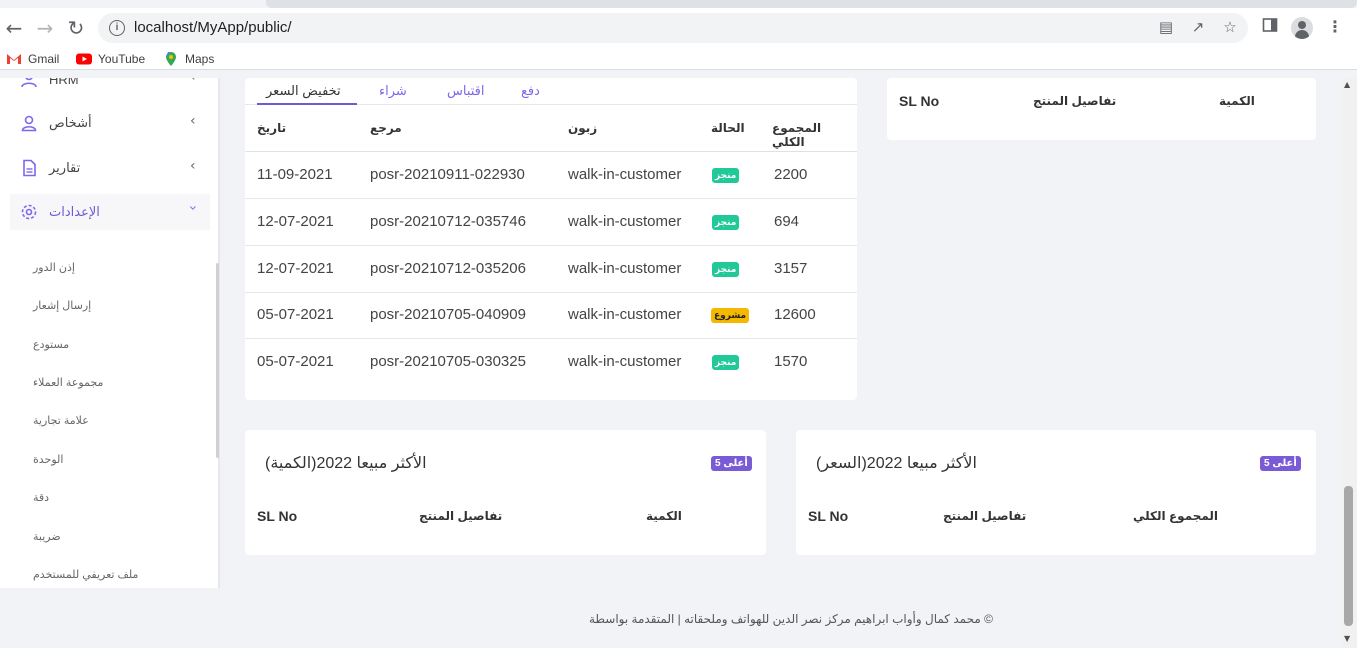 The height and width of the screenshot is (648, 1357). What do you see at coordinates (68, 382) in the screenshot?
I see `submenu-item-customer-group: مجموعة العملاء` at bounding box center [68, 382].